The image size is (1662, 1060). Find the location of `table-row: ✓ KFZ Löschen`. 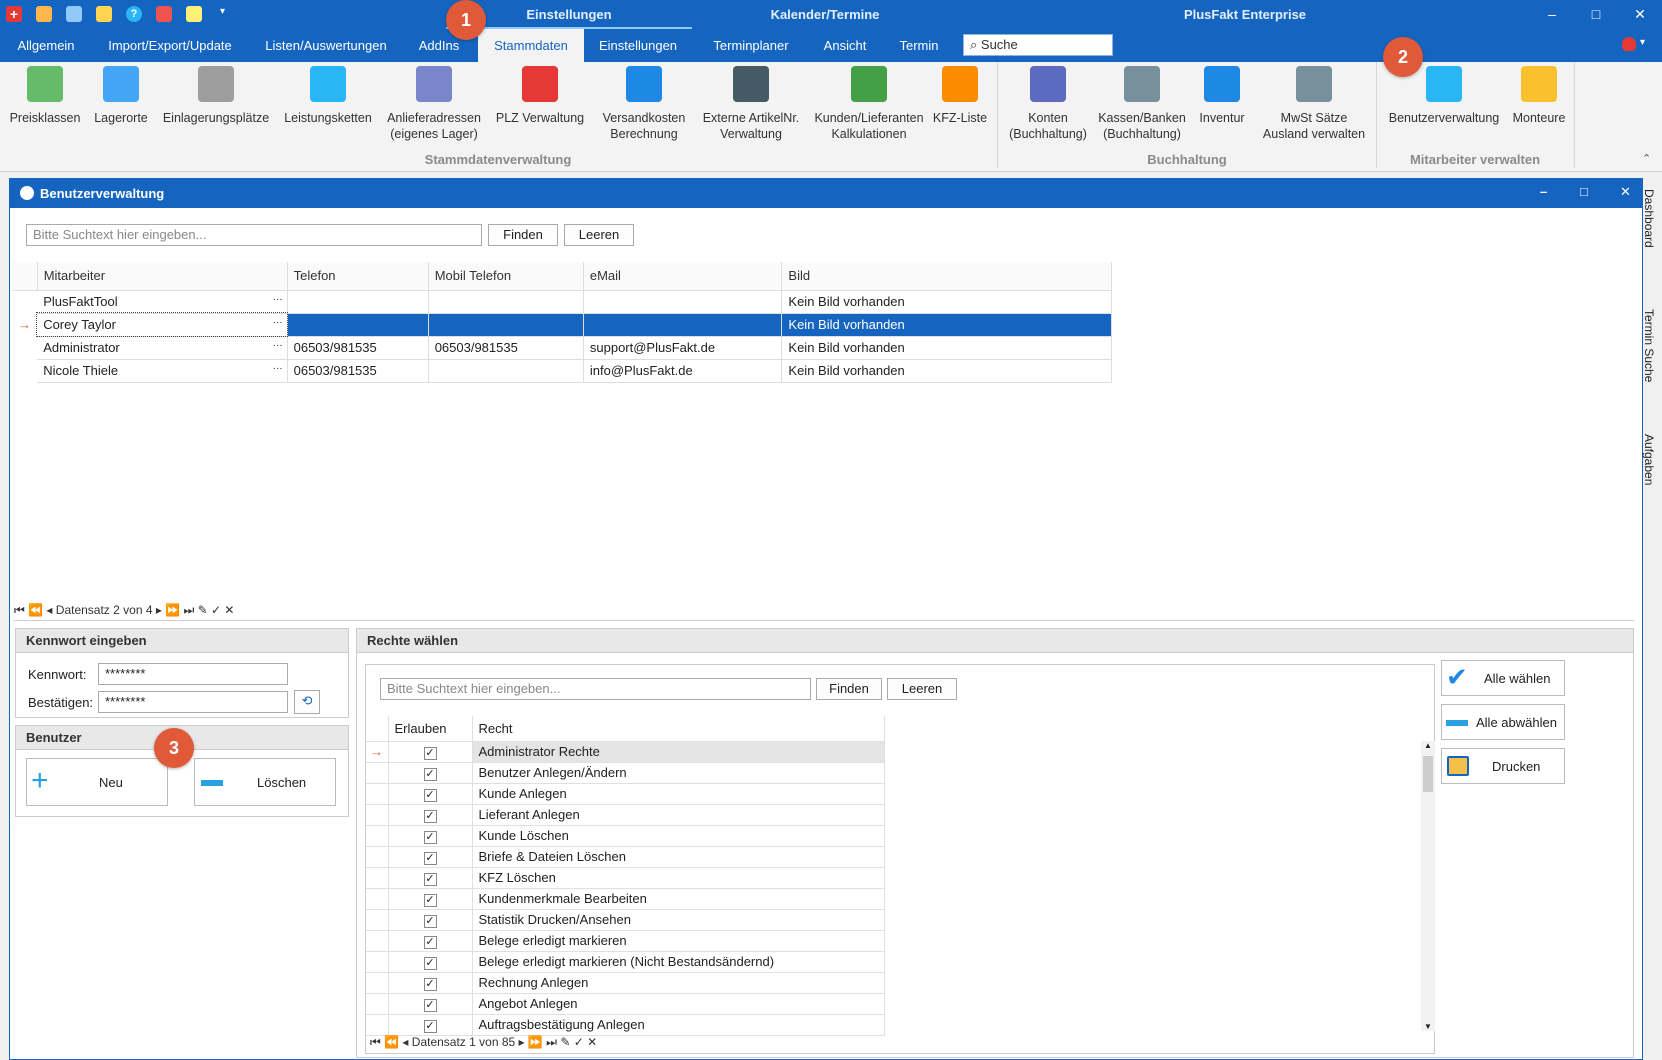

table-row: ✓ KFZ Löschen is located at coordinates (625, 878).